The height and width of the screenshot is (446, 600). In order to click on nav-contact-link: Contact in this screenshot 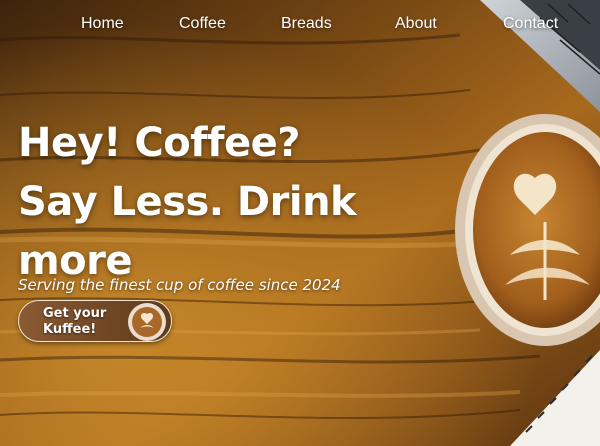, I will do `click(530, 24)`.